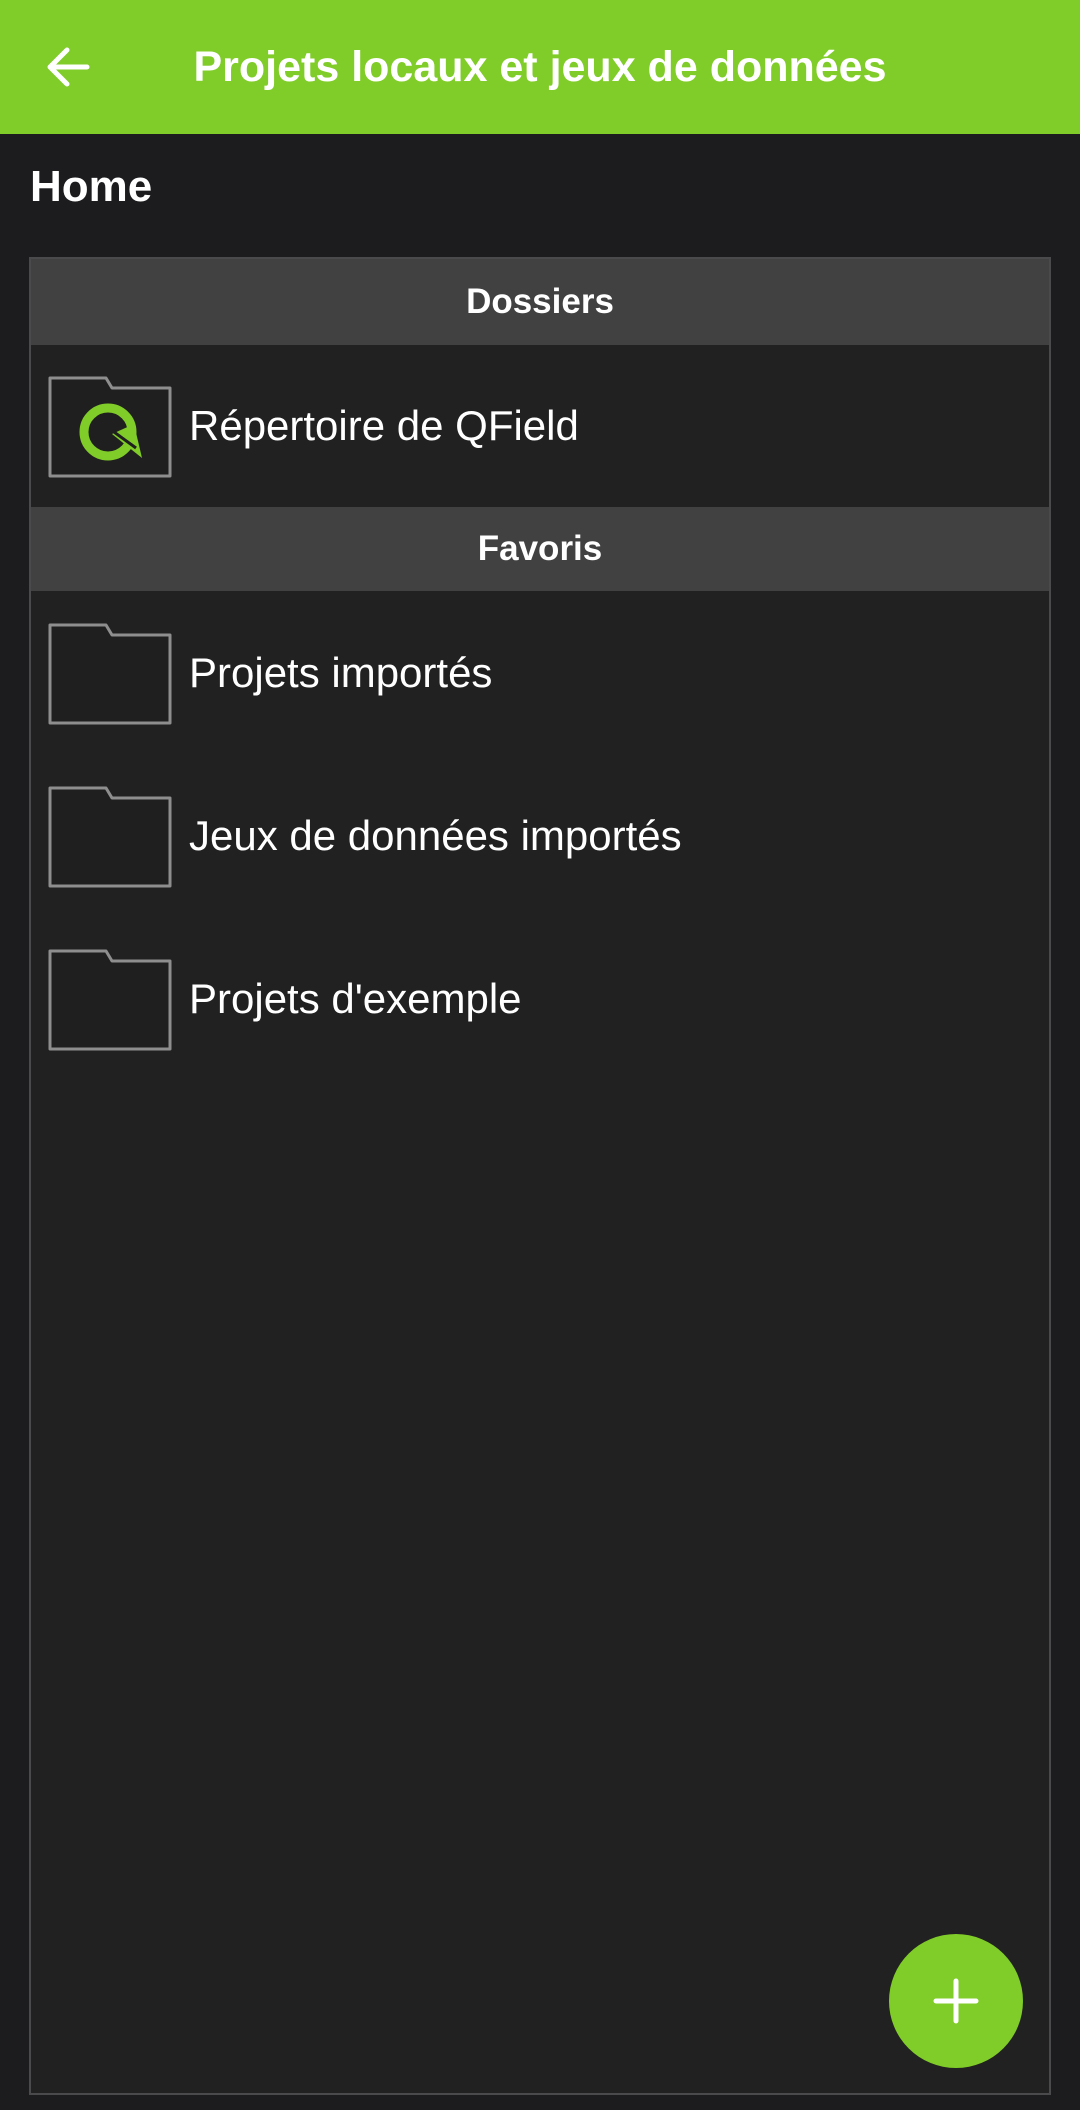  I want to click on page-title: Projets locaux et jeux de données, so click(540, 67).